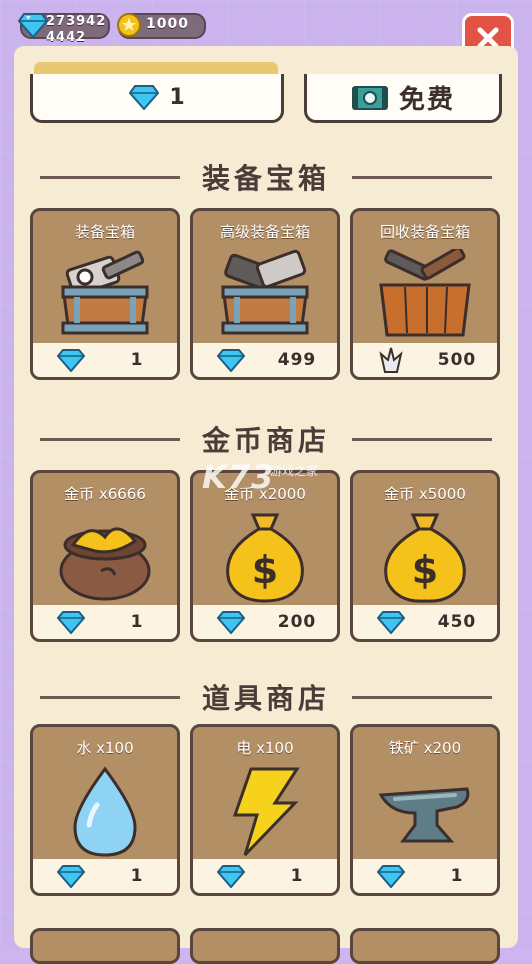 The image size is (532, 964). What do you see at coordinates (425, 360) in the screenshot?
I see `card-price: 500` at bounding box center [425, 360].